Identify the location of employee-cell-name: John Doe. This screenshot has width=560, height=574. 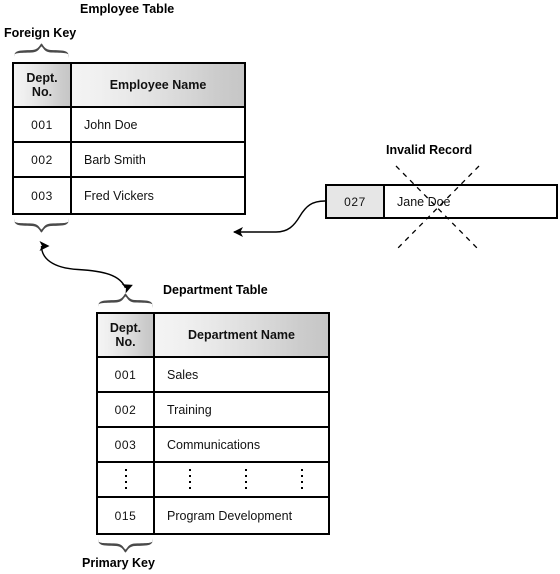
(111, 124).